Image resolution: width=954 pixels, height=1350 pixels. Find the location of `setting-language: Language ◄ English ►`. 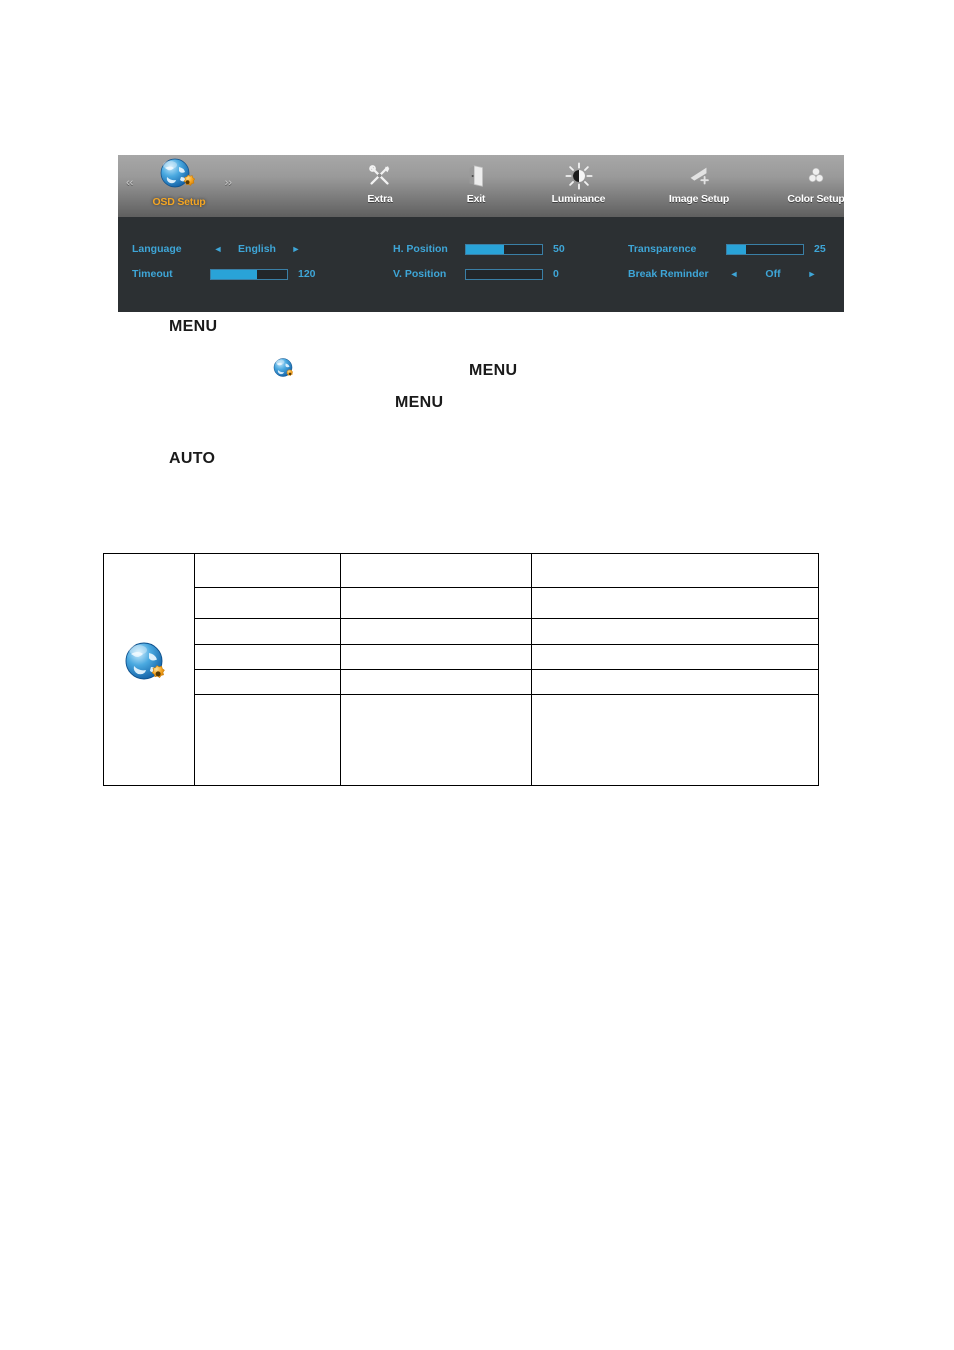

setting-language: Language ◄ English ► is located at coordinates (257, 249).